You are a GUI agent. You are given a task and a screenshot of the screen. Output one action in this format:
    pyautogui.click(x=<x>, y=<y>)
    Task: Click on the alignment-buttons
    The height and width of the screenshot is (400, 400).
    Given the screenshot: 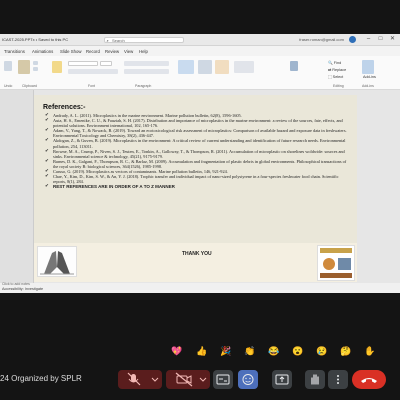 What is the action you would take?
    pyautogui.click(x=146, y=71)
    